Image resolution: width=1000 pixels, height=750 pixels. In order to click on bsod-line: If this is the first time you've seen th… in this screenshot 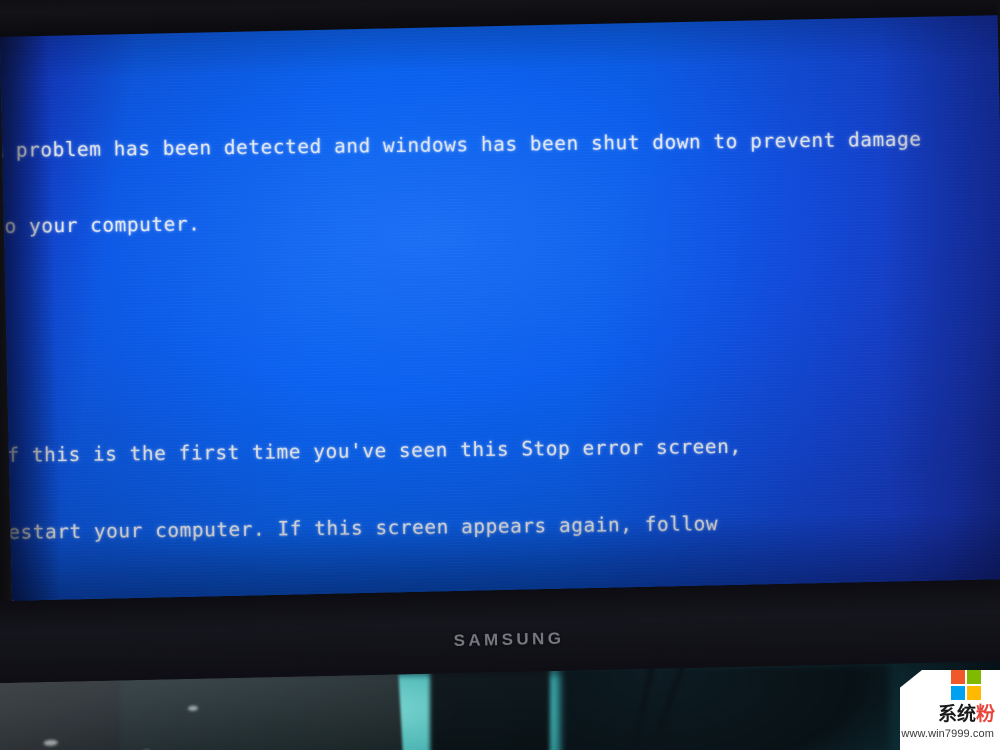, I will do `click(371, 450)`.